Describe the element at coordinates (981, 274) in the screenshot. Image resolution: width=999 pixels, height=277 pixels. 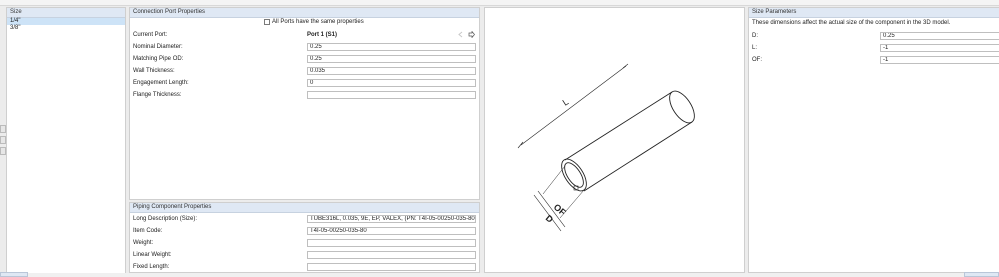
I see `bottom-right-button` at that location.